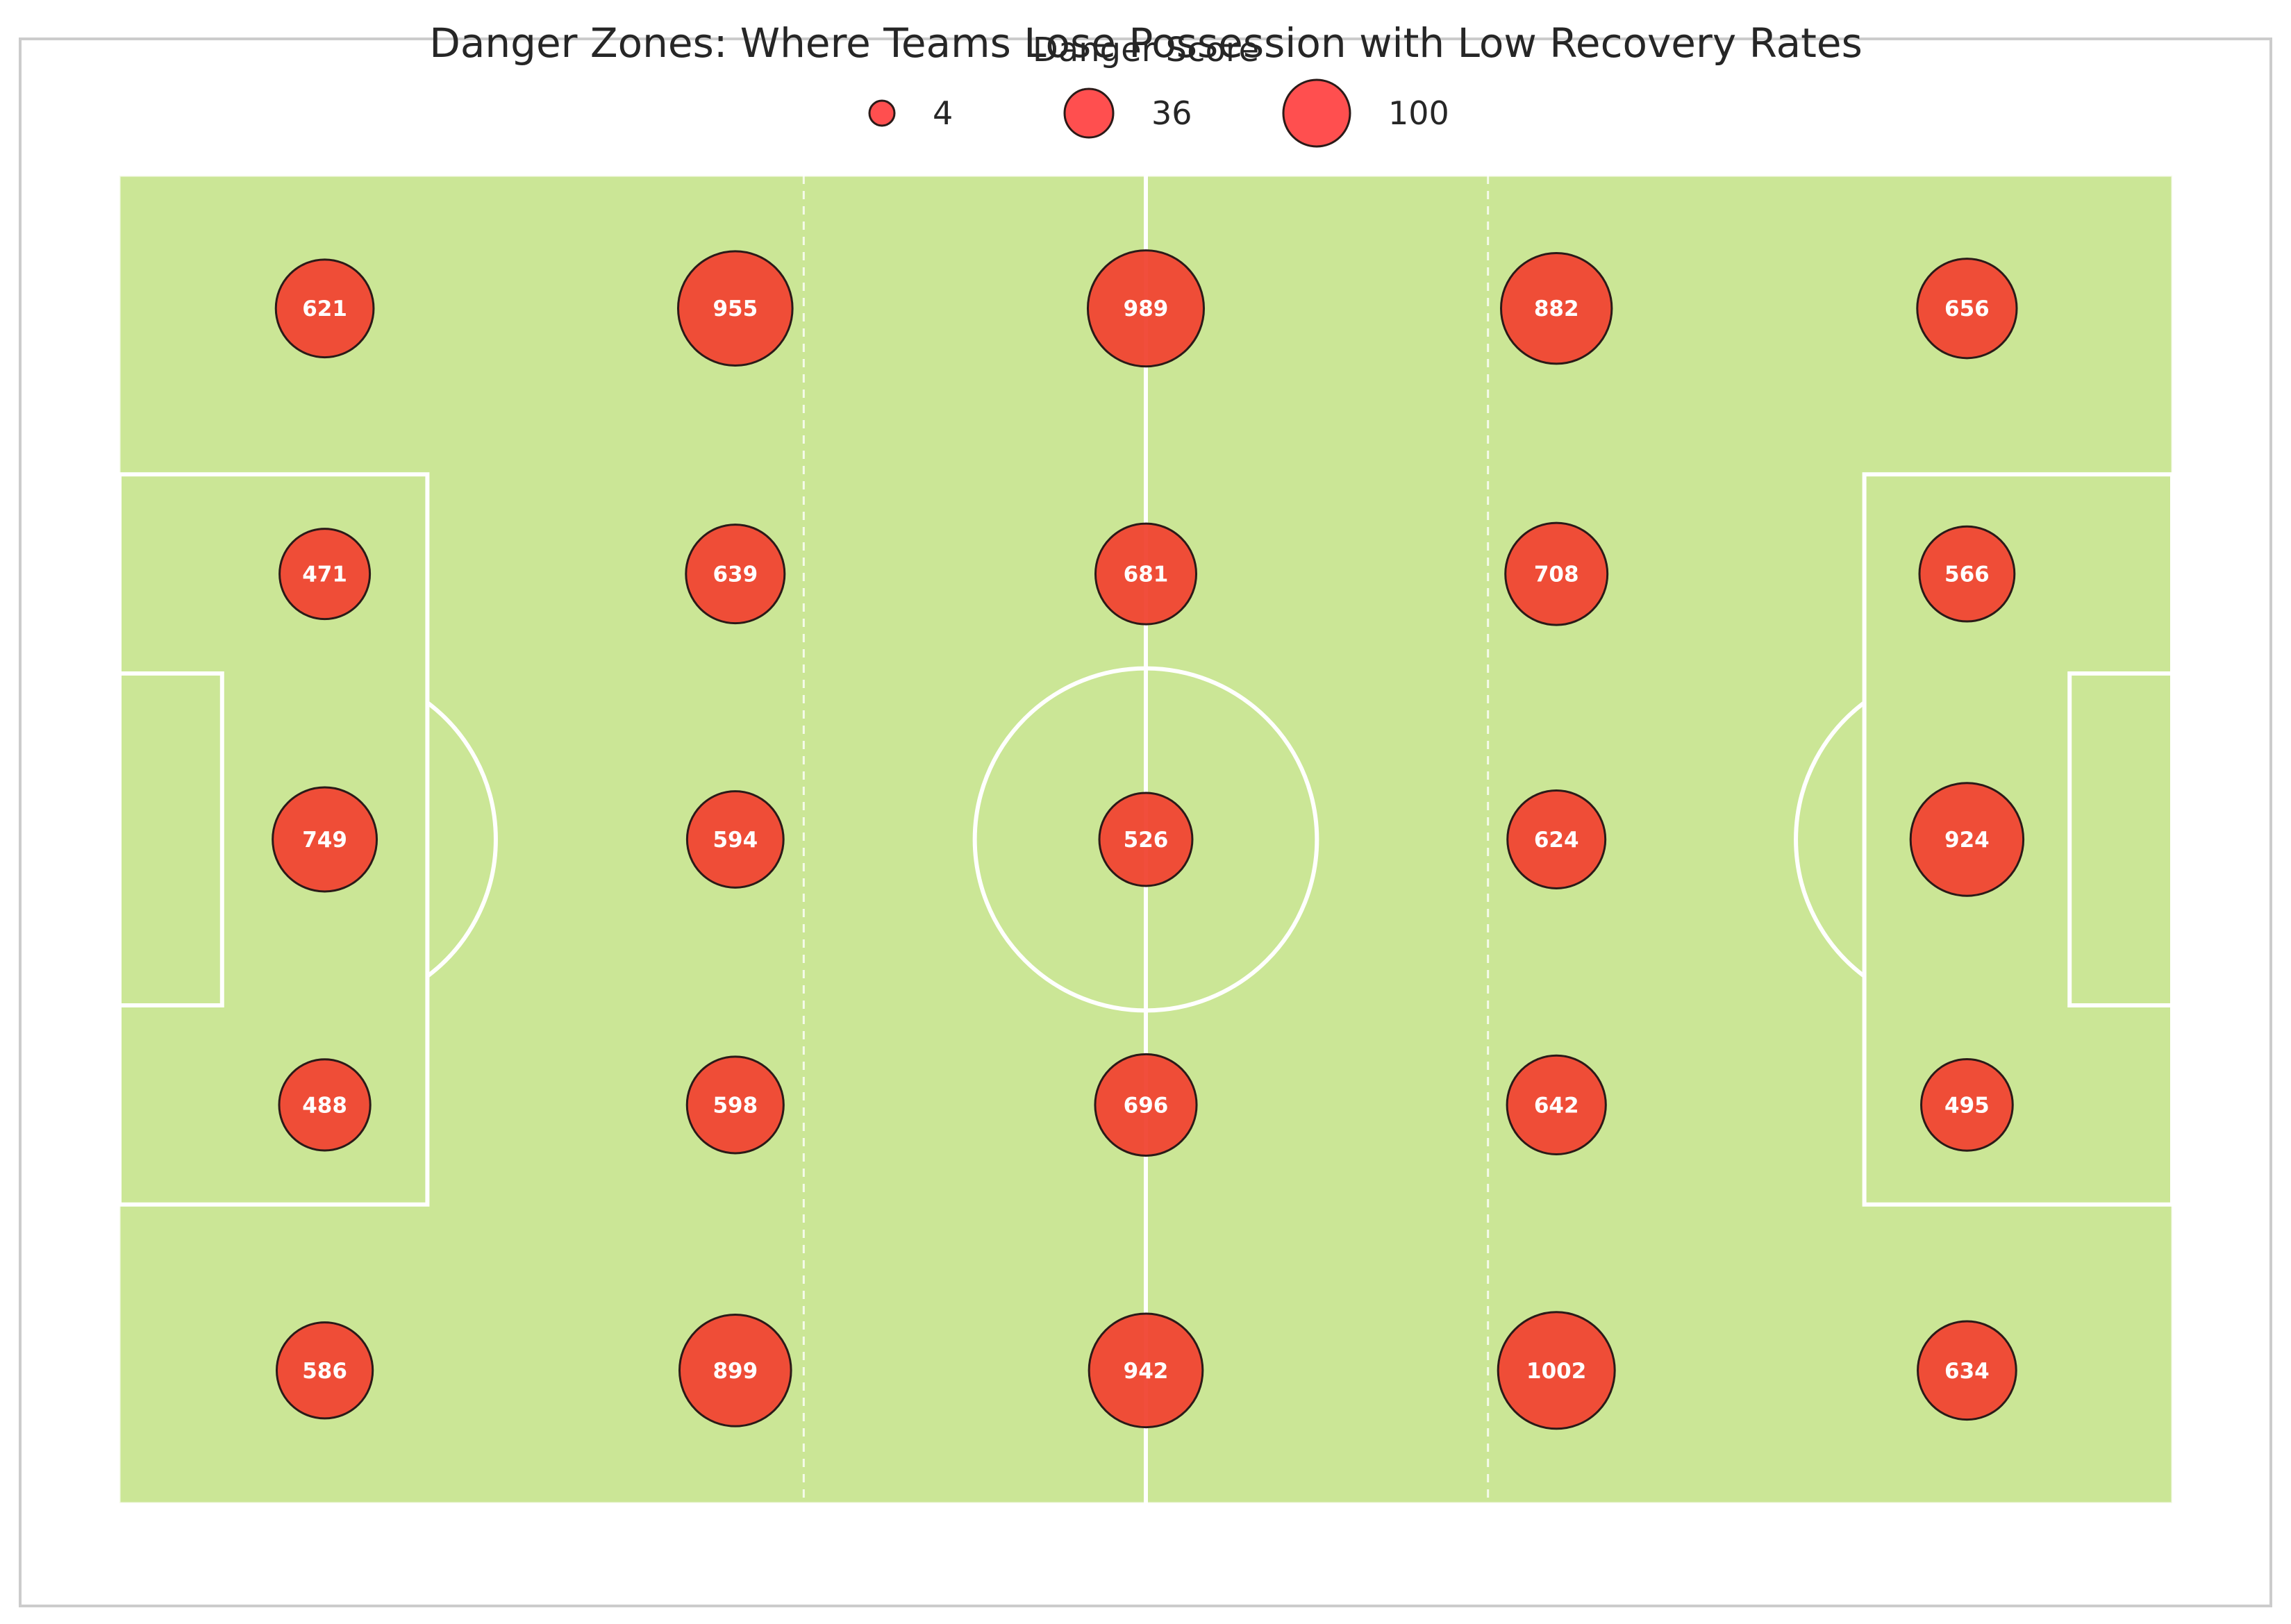 The width and height of the screenshot is (2291, 1624). I want to click on danger-label: 634, so click(1967, 1372).